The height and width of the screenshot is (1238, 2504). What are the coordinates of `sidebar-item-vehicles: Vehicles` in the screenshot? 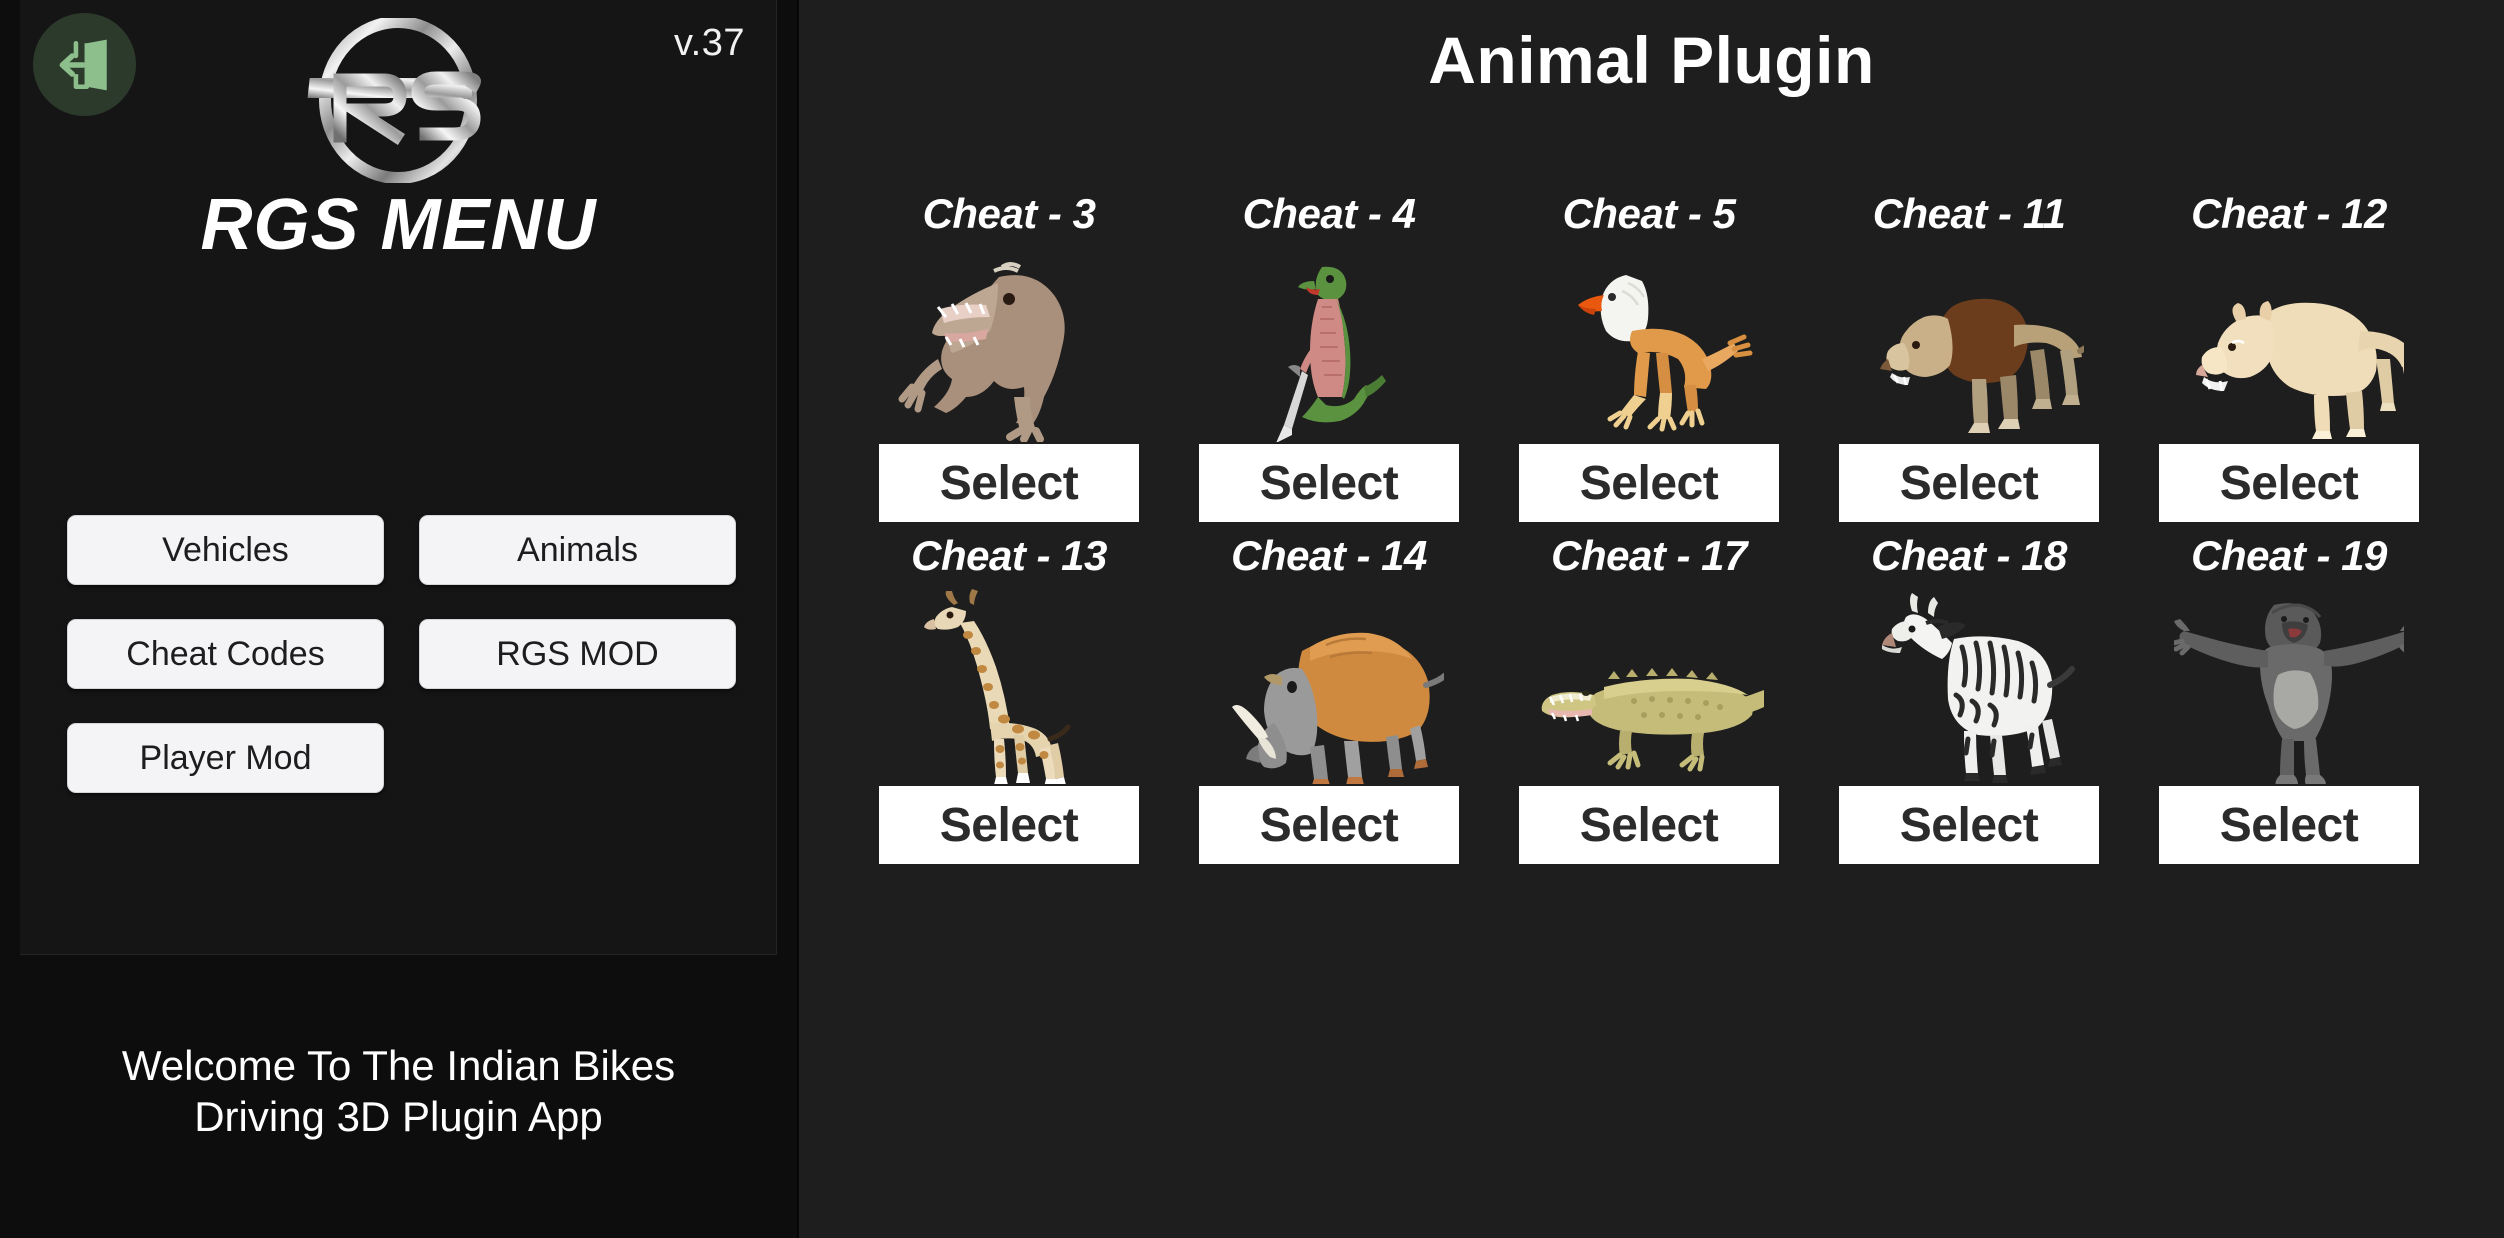 It's located at (225, 550).